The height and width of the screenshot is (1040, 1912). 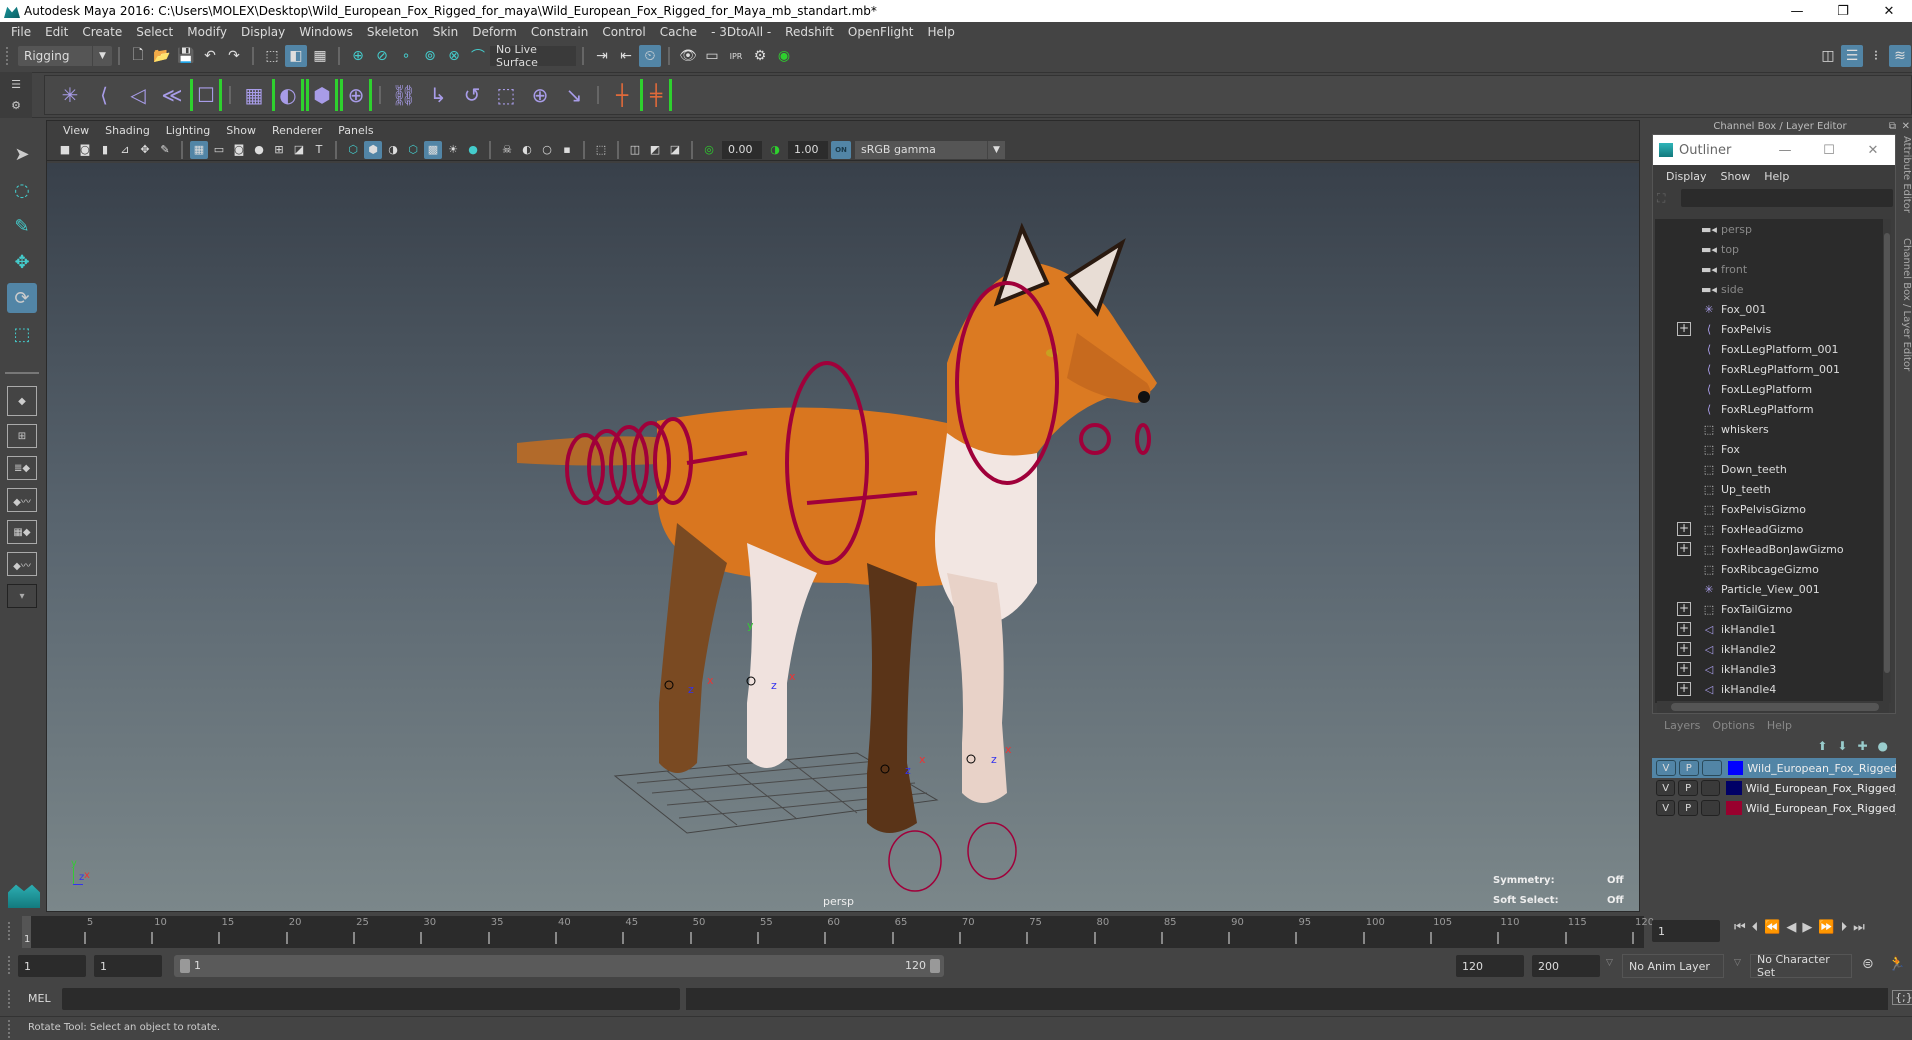 I want to click on single-perspective-layout-icon: ◆, so click(x=22, y=401).